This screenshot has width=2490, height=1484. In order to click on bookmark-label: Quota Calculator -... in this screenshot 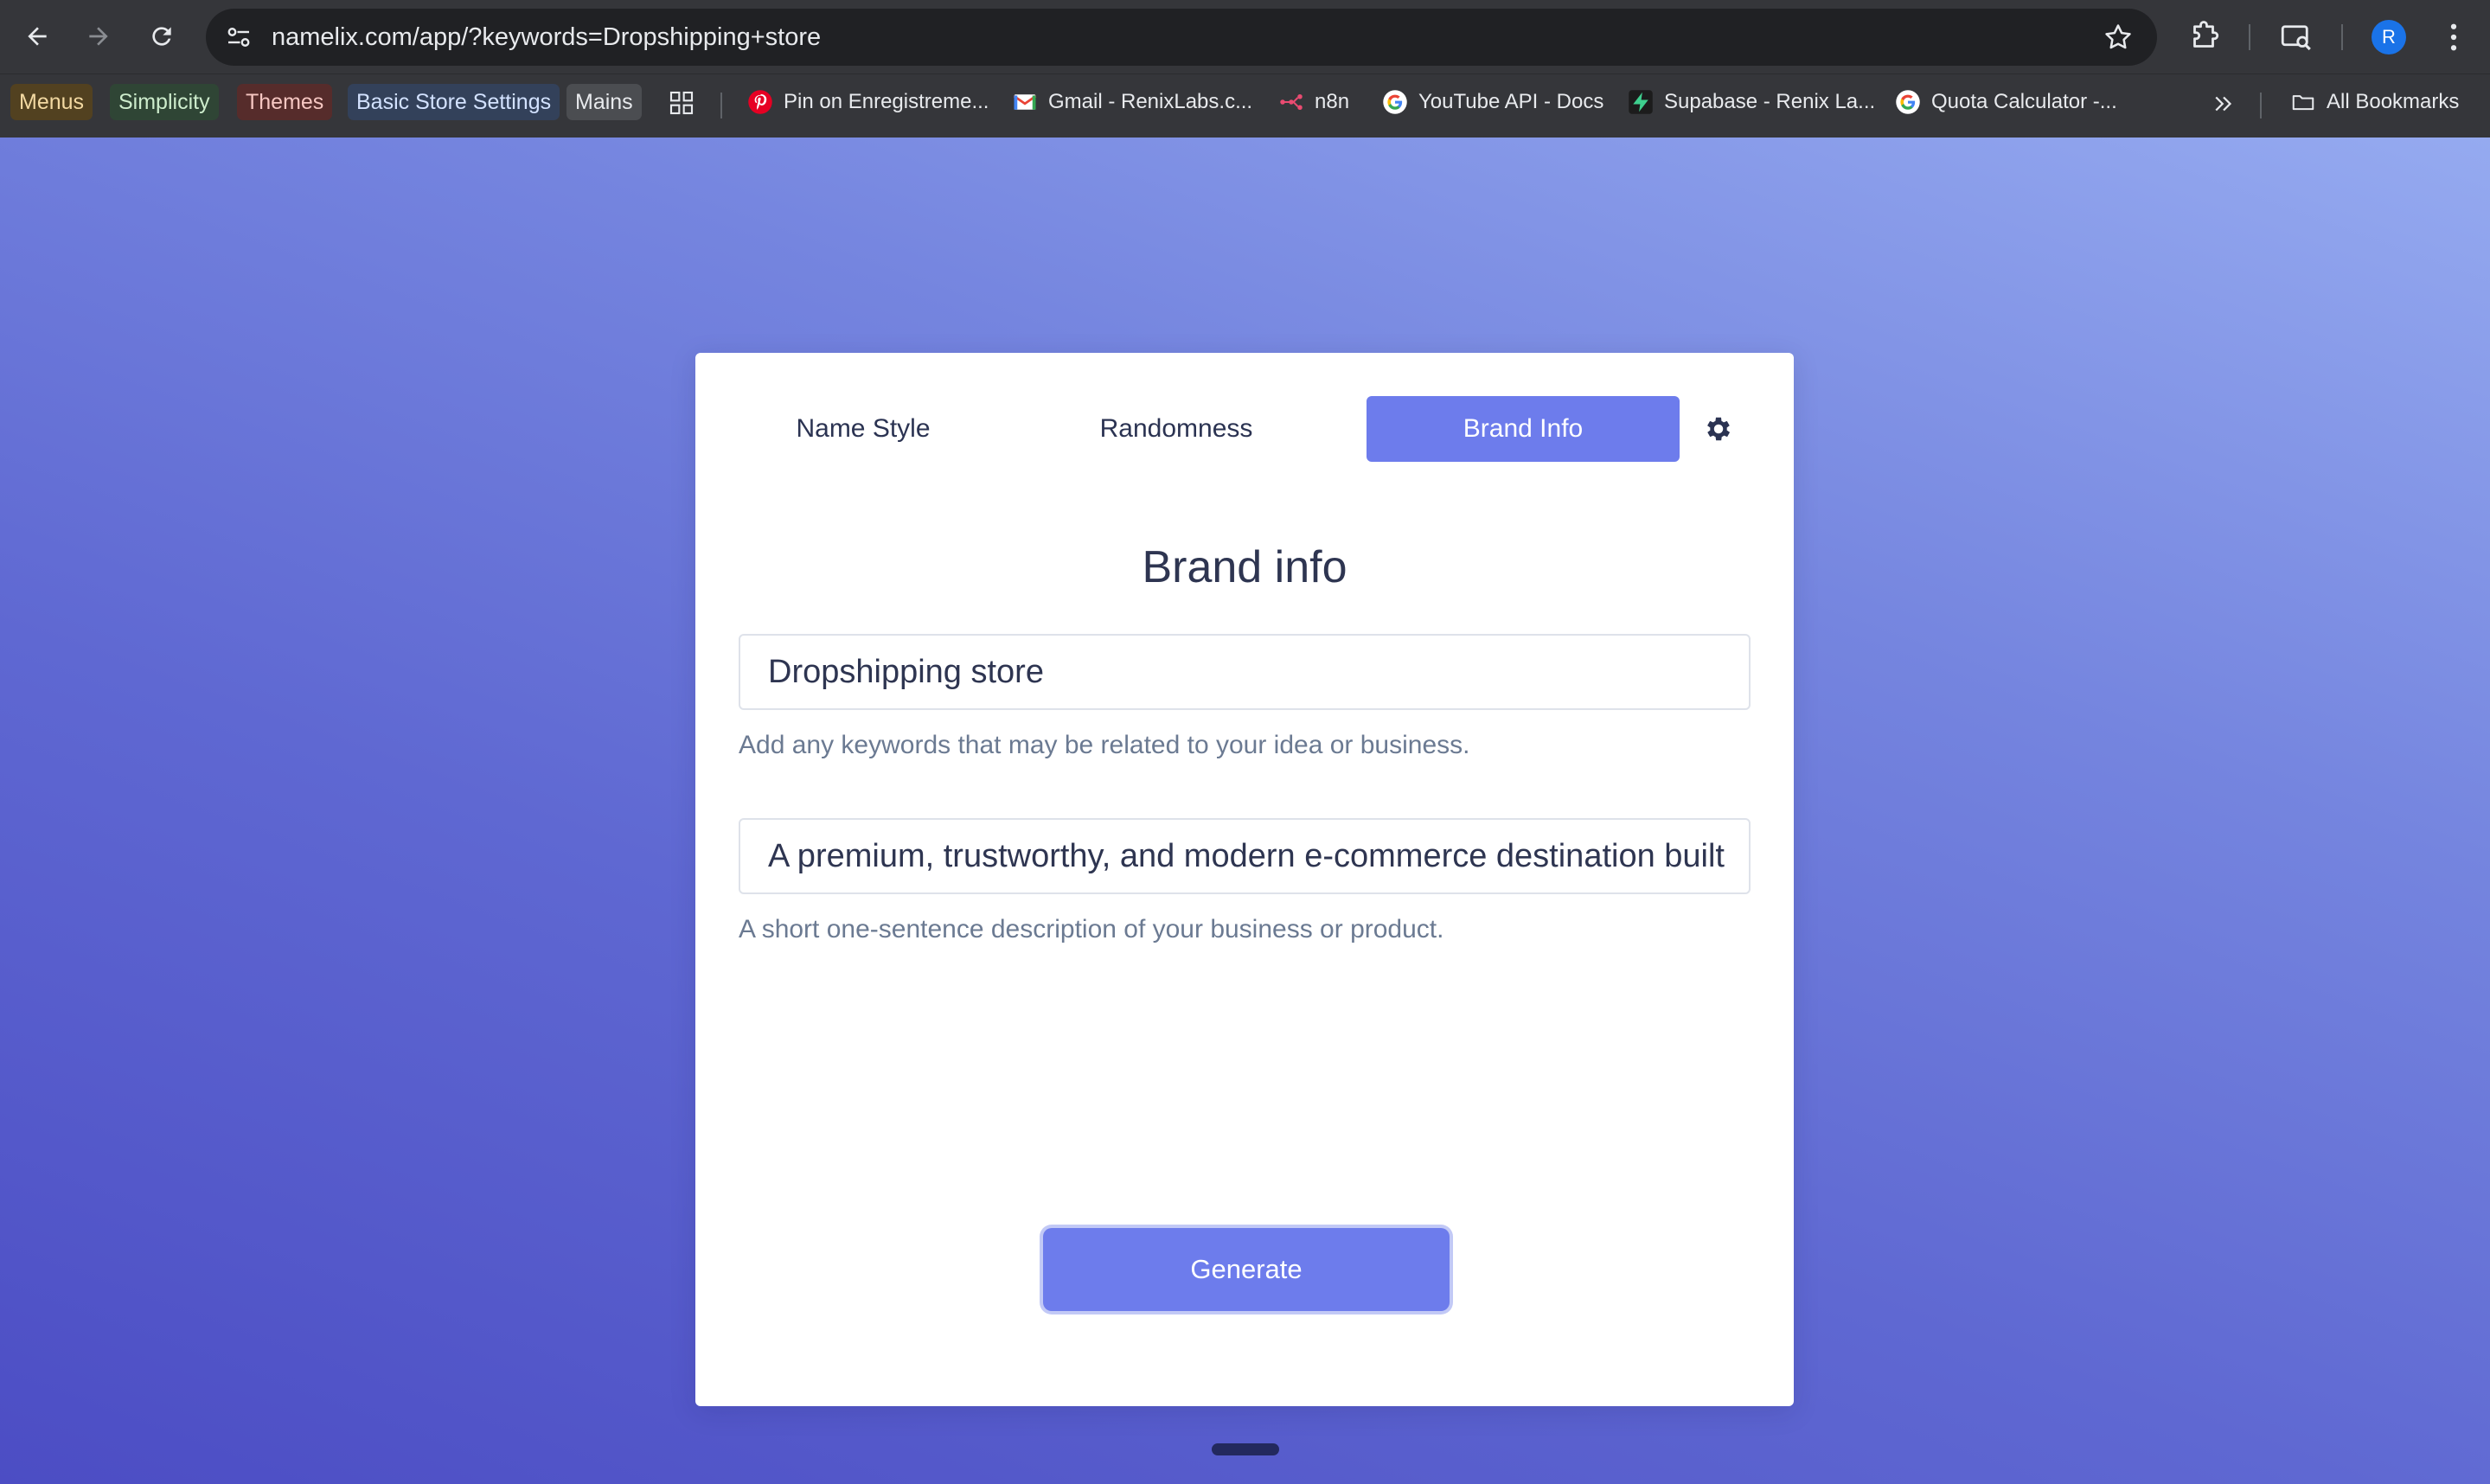, I will do `click(2024, 102)`.